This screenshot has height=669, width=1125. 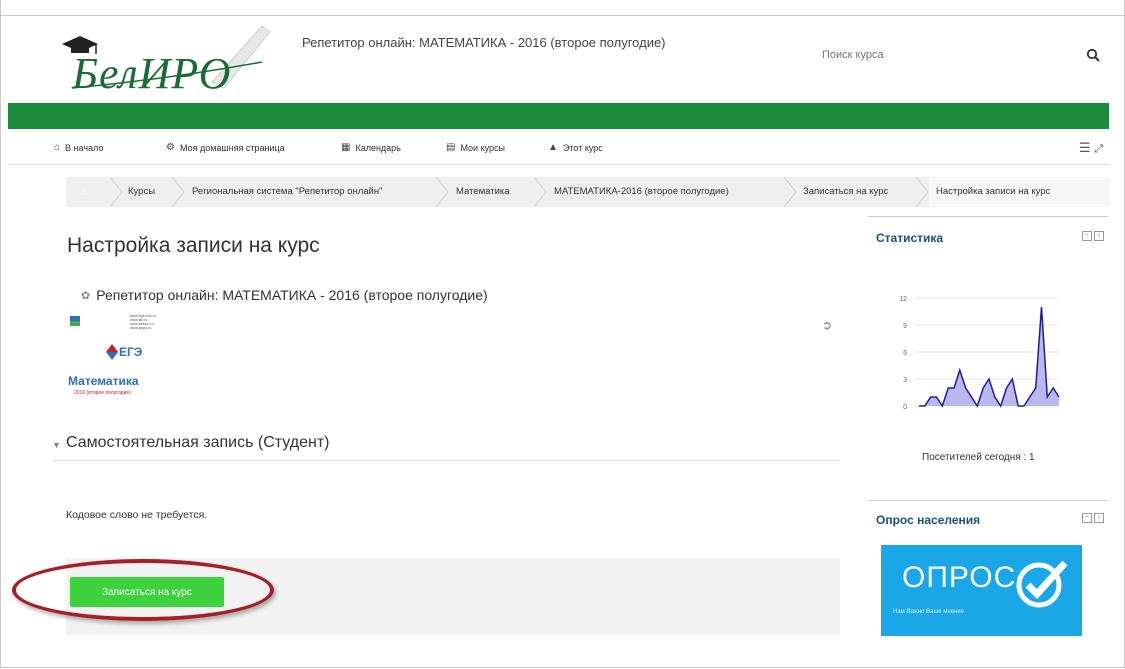 I want to click on indent-icon: ☰, so click(x=1085, y=147).